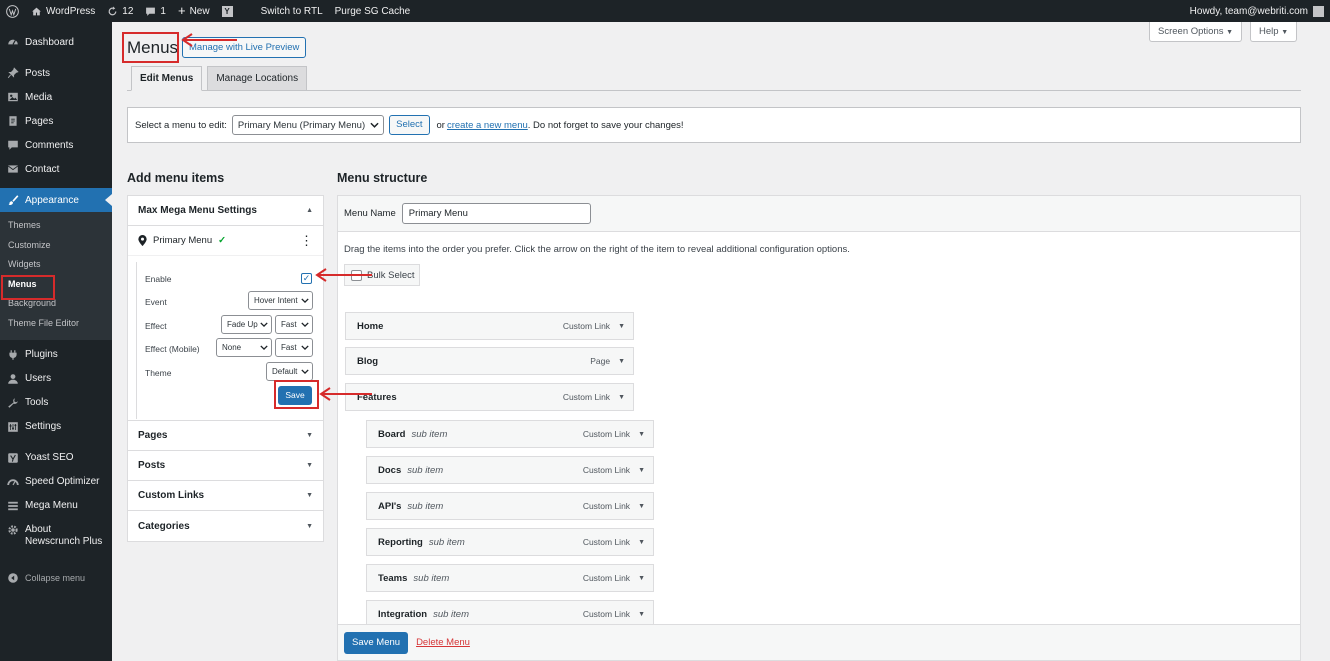 This screenshot has height=661, width=1330. I want to click on bulk-select-checkbox, so click(356, 275).